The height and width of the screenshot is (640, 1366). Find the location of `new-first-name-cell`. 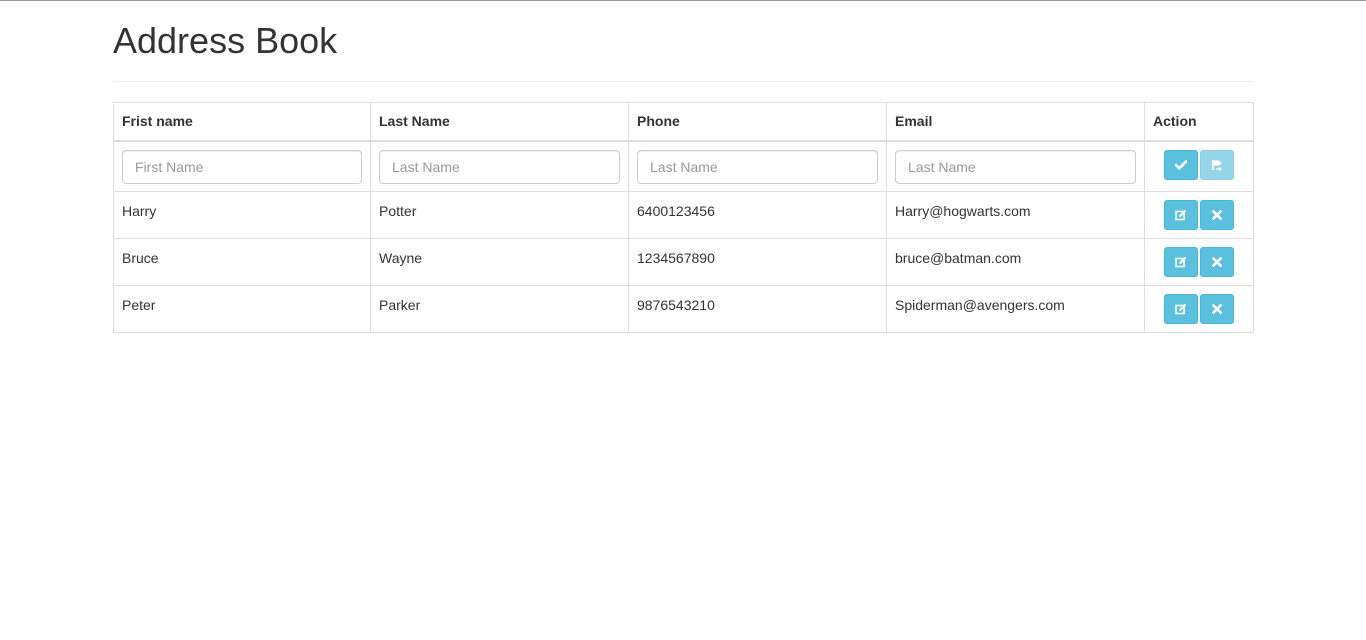

new-first-name-cell is located at coordinates (242, 166).